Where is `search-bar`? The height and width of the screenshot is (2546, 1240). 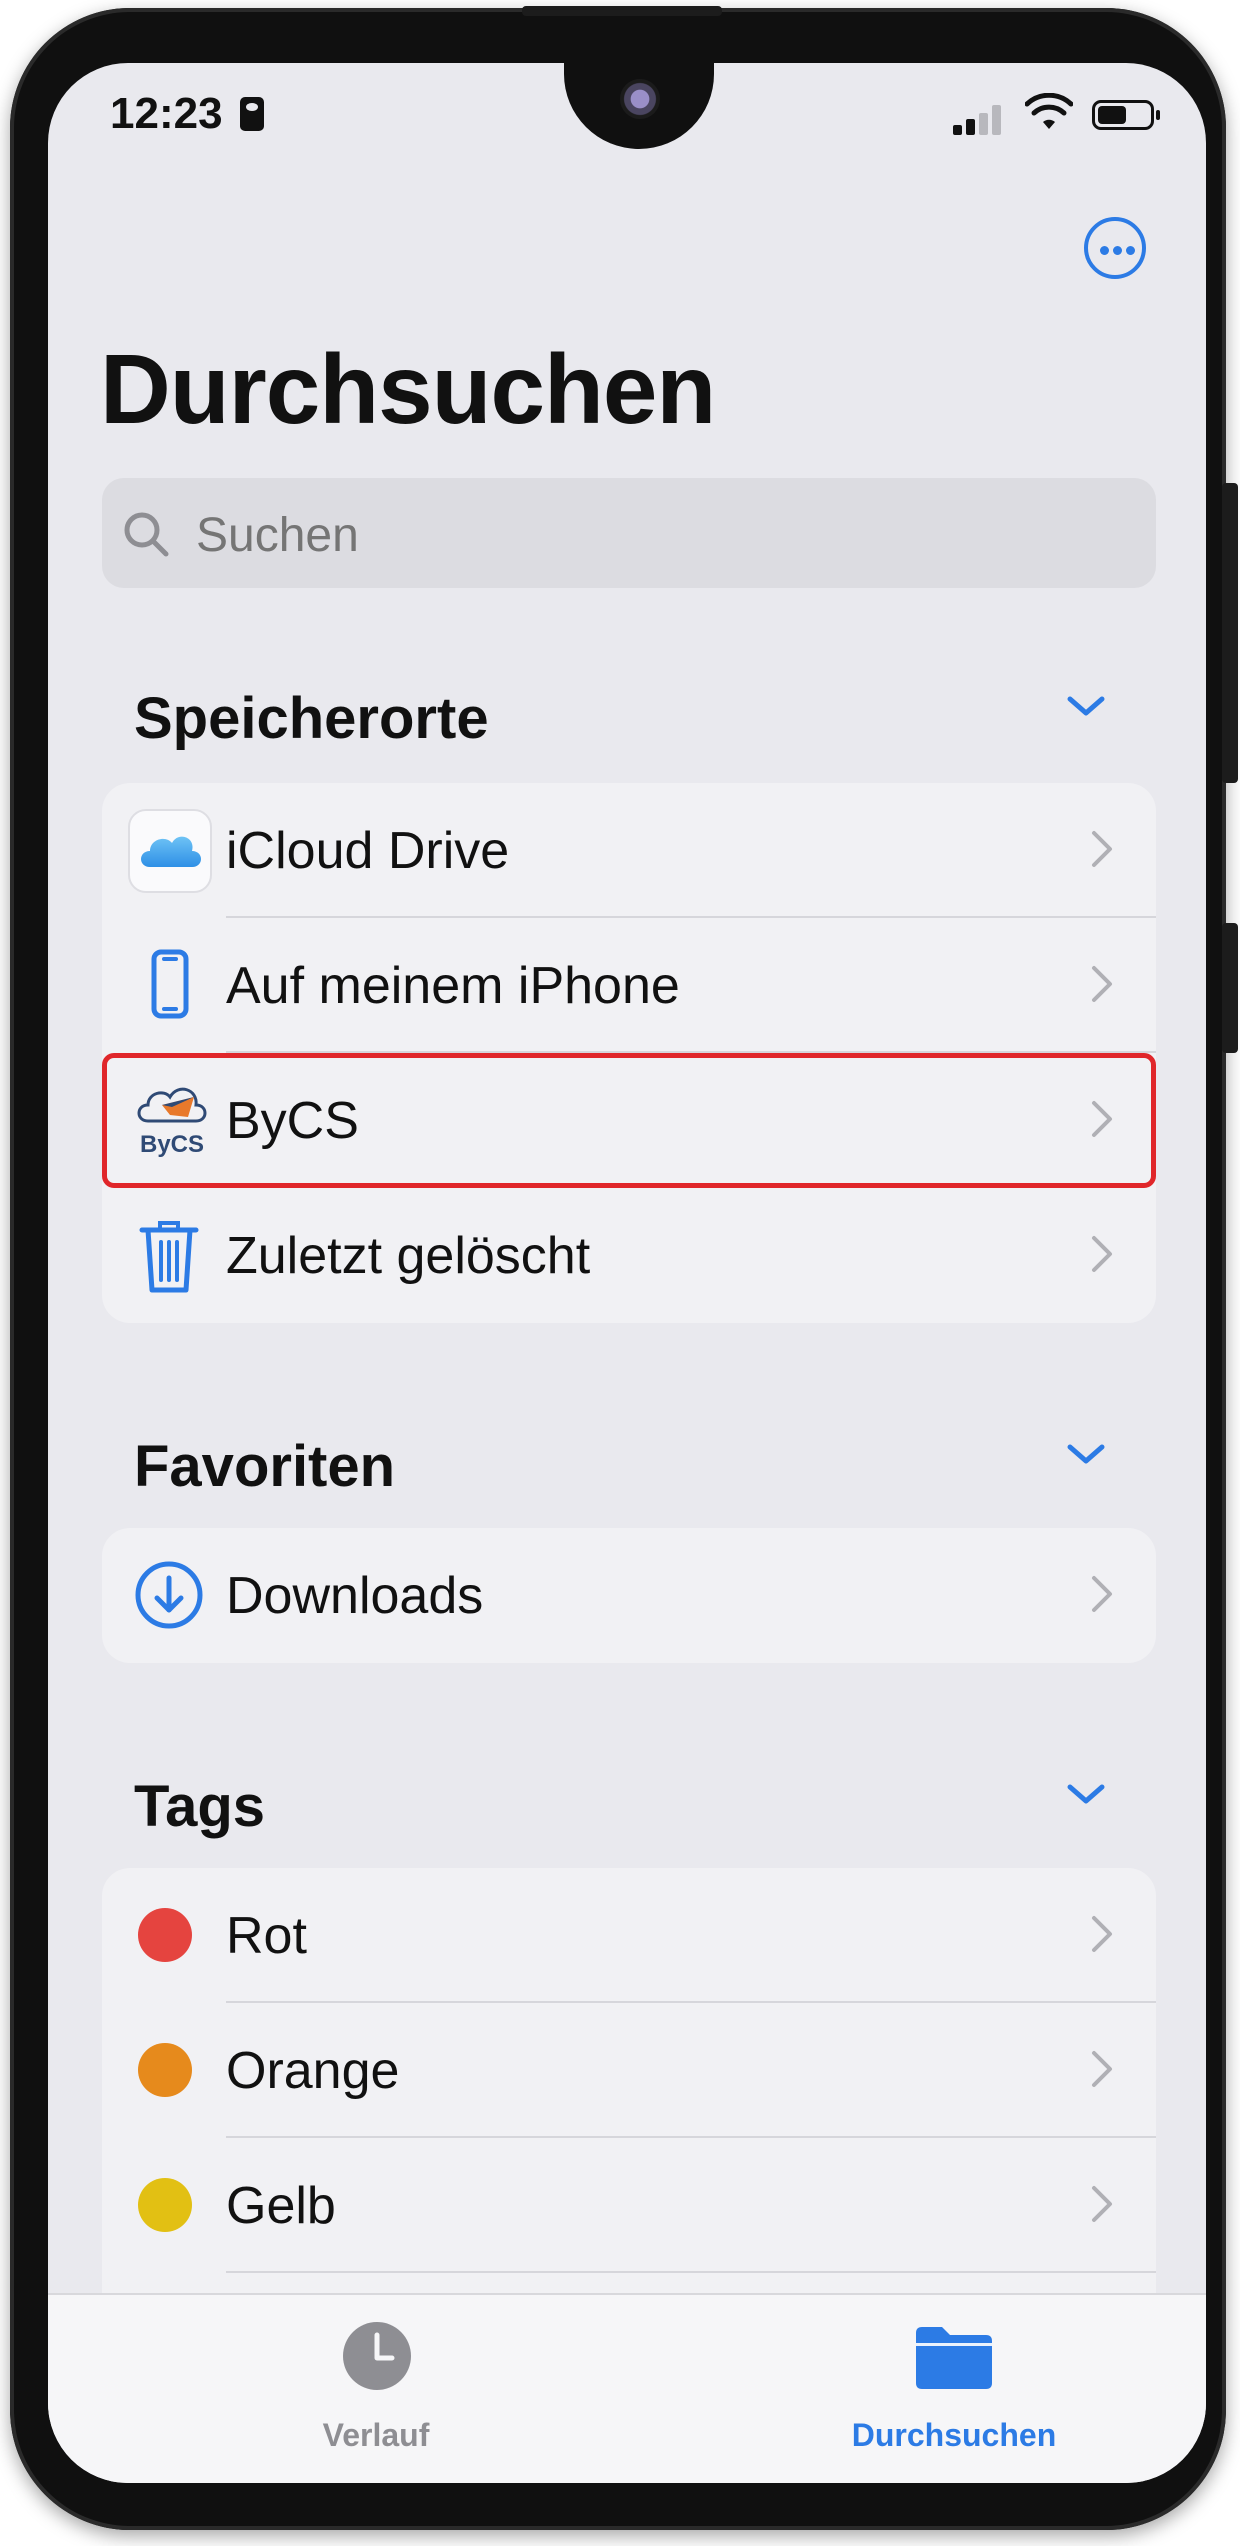 search-bar is located at coordinates (629, 533).